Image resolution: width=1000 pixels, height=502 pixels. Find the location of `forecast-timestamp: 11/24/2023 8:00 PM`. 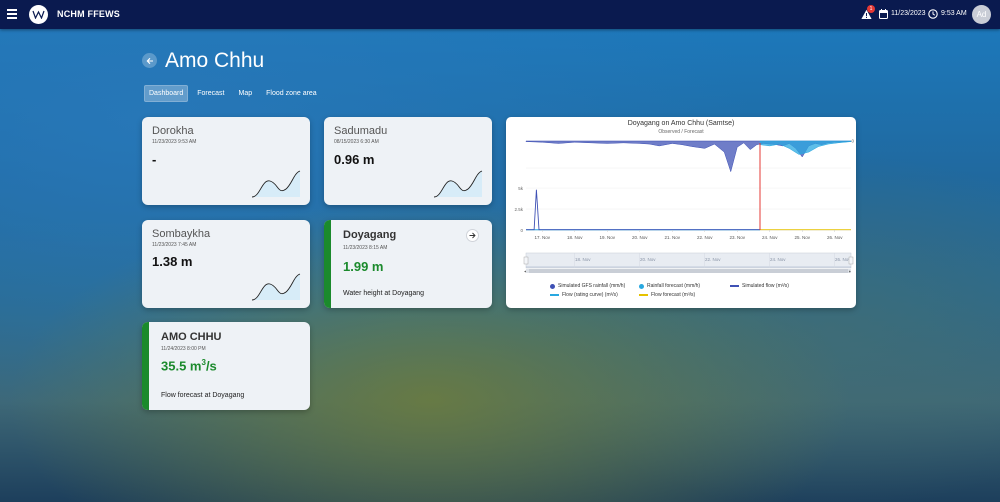

forecast-timestamp: 11/24/2023 8:00 PM is located at coordinates (183, 349).